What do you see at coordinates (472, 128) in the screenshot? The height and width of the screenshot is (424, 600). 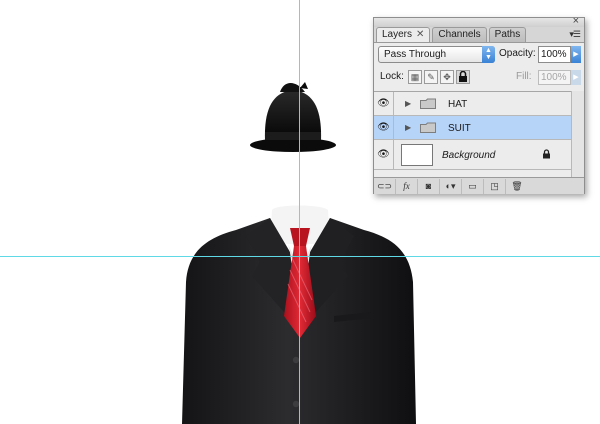 I see `layer-row-suit: 👁 ▶ SUIT` at bounding box center [472, 128].